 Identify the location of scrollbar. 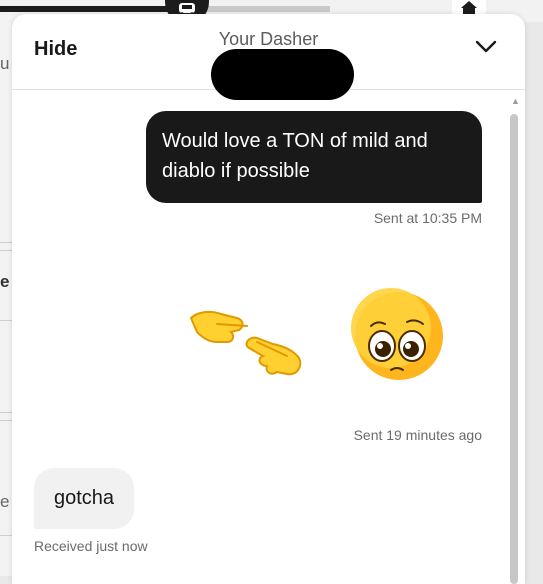
(514, 349).